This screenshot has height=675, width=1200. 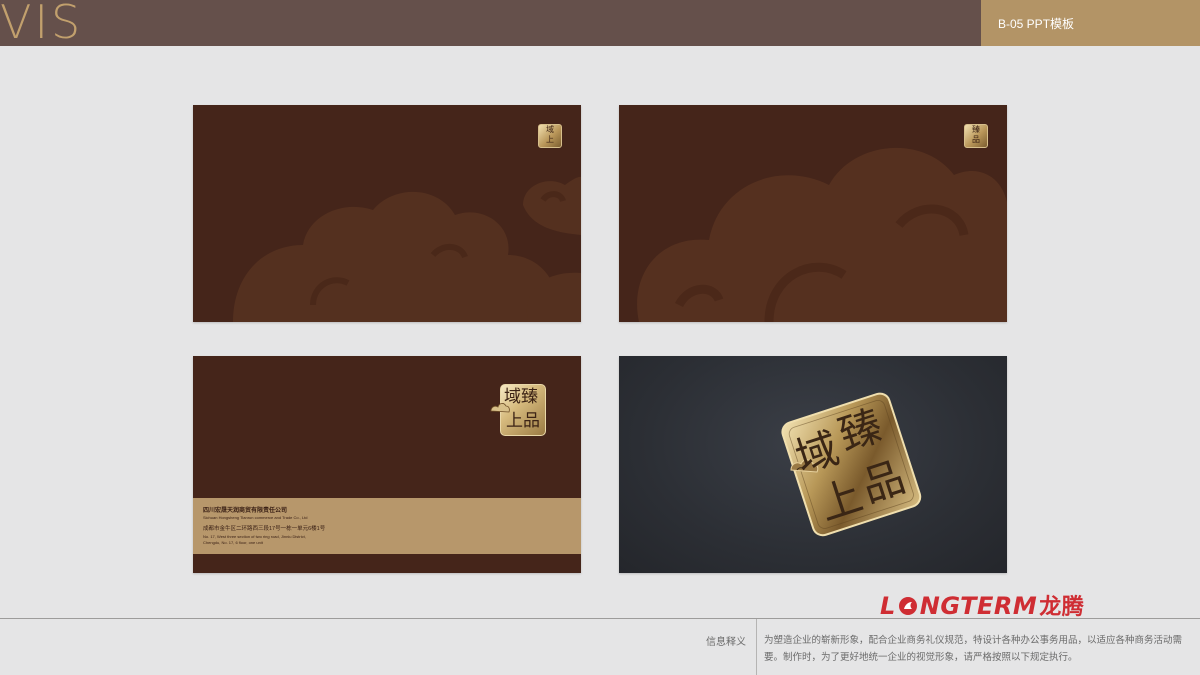 What do you see at coordinates (756, 647) in the screenshot?
I see `footer-vertical-divider` at bounding box center [756, 647].